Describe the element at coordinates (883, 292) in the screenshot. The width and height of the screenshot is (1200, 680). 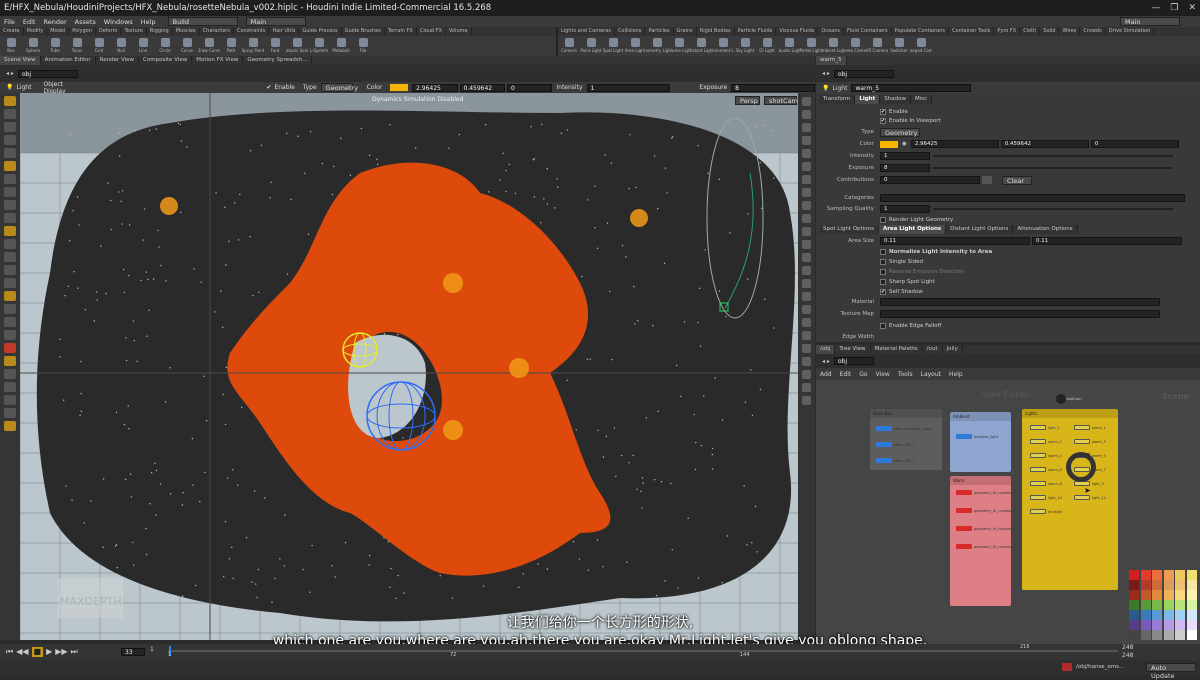
I see `self-shadow-checkbox: ✔` at that location.